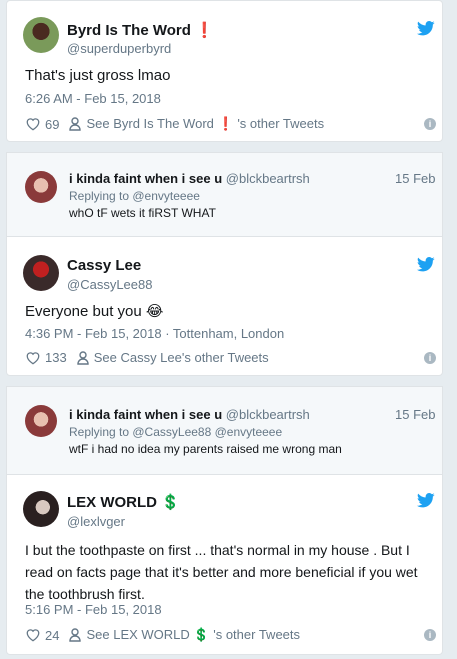 The image size is (457, 659). What do you see at coordinates (104, 265) in the screenshot?
I see `author-name: Cassy Lee` at bounding box center [104, 265].